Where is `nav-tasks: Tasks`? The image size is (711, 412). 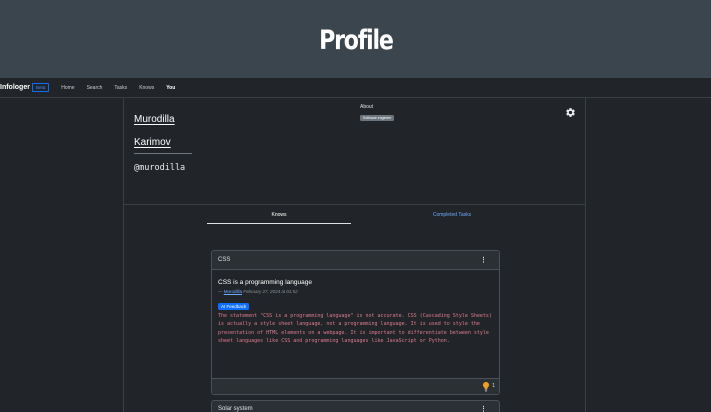 nav-tasks: Tasks is located at coordinates (120, 88).